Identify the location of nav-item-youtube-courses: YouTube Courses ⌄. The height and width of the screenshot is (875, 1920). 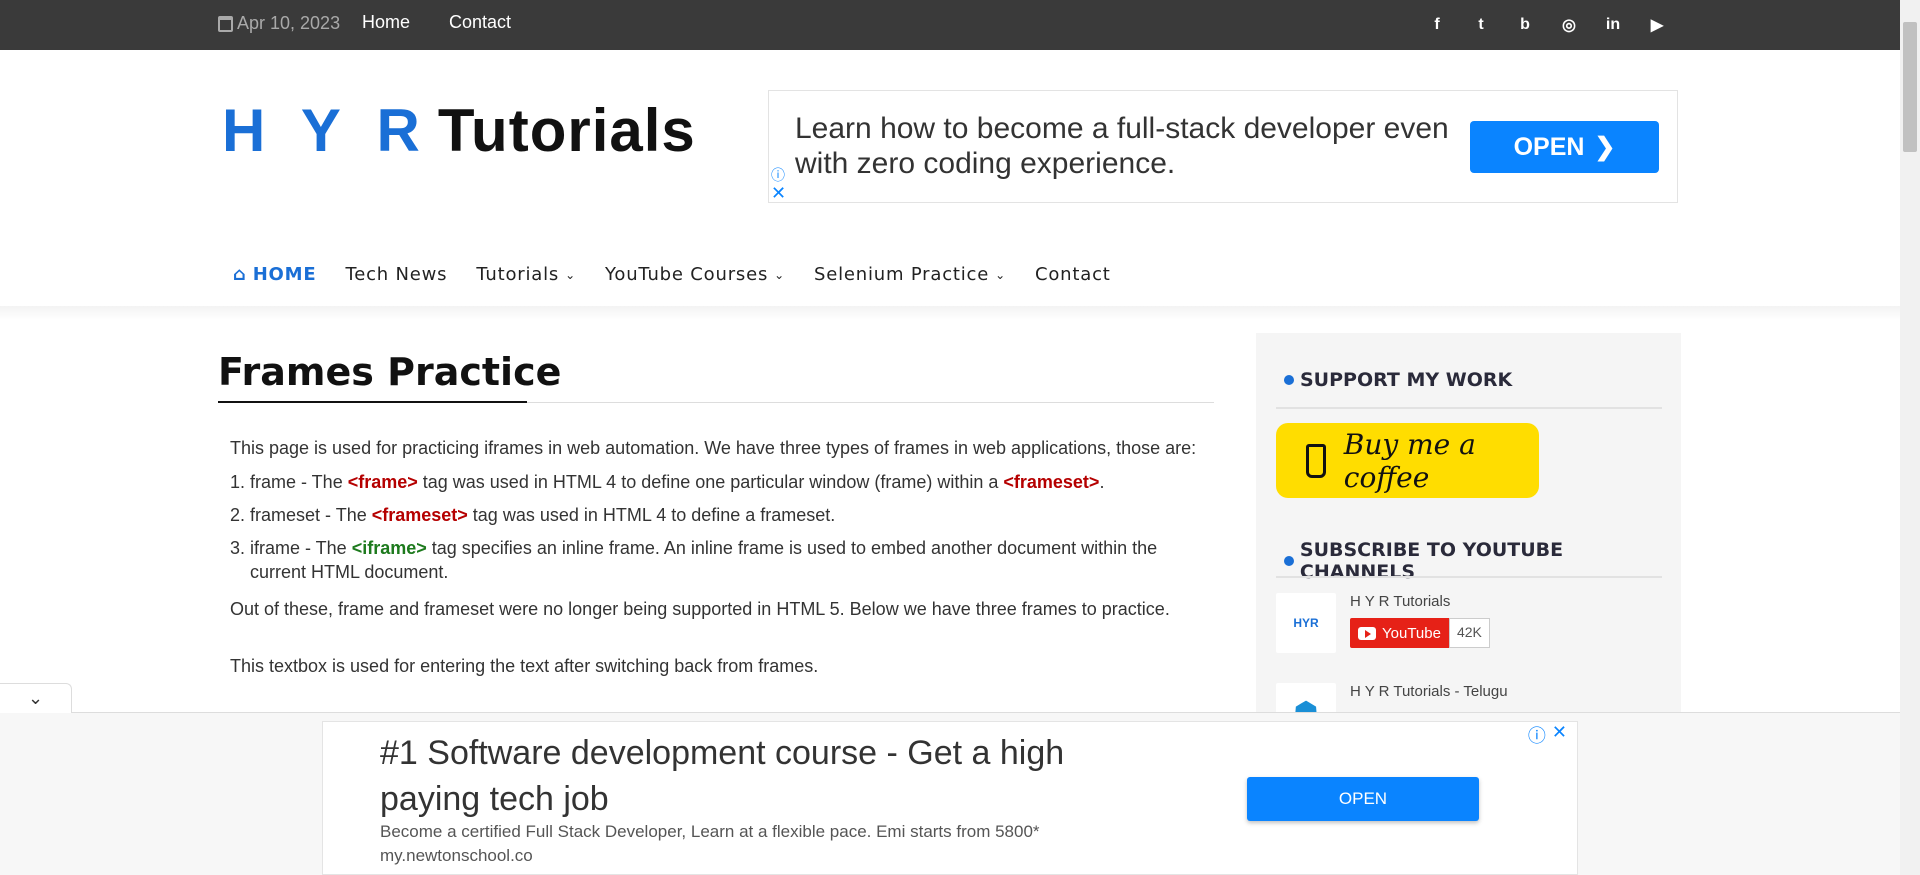
(695, 274).